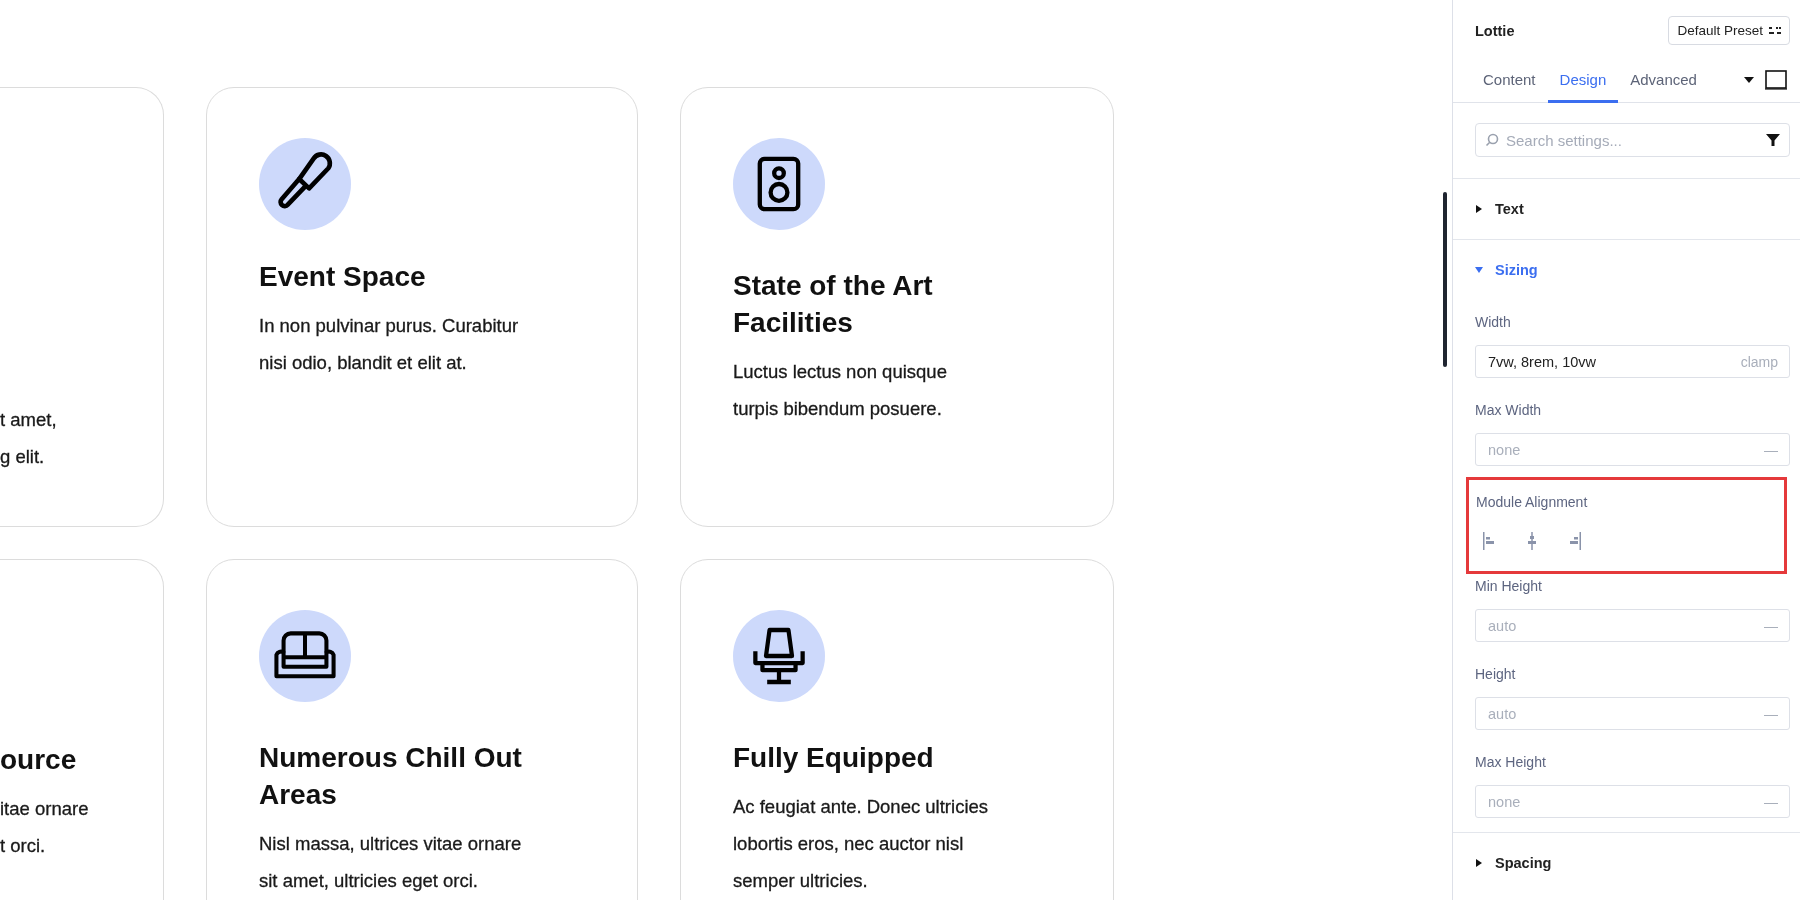  What do you see at coordinates (45, 827) in the screenshot?
I see `card-description: itae ornare t orci.` at bounding box center [45, 827].